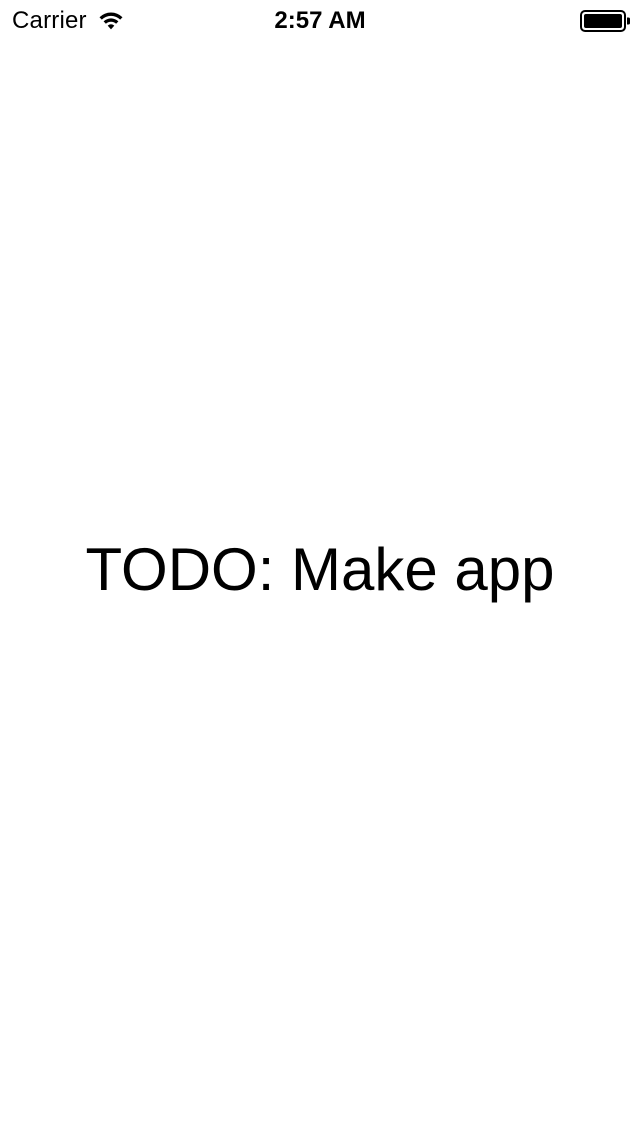 Image resolution: width=640 pixels, height=1136 pixels. I want to click on main-content: TODO: Make app, so click(320, 570).